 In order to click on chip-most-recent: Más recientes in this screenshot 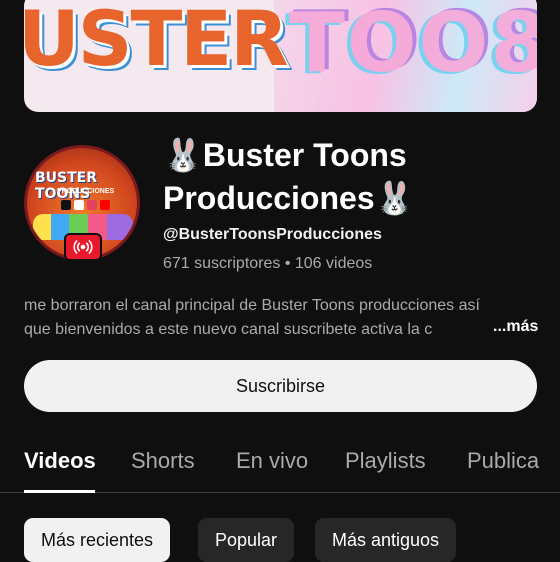, I will do `click(97, 540)`.